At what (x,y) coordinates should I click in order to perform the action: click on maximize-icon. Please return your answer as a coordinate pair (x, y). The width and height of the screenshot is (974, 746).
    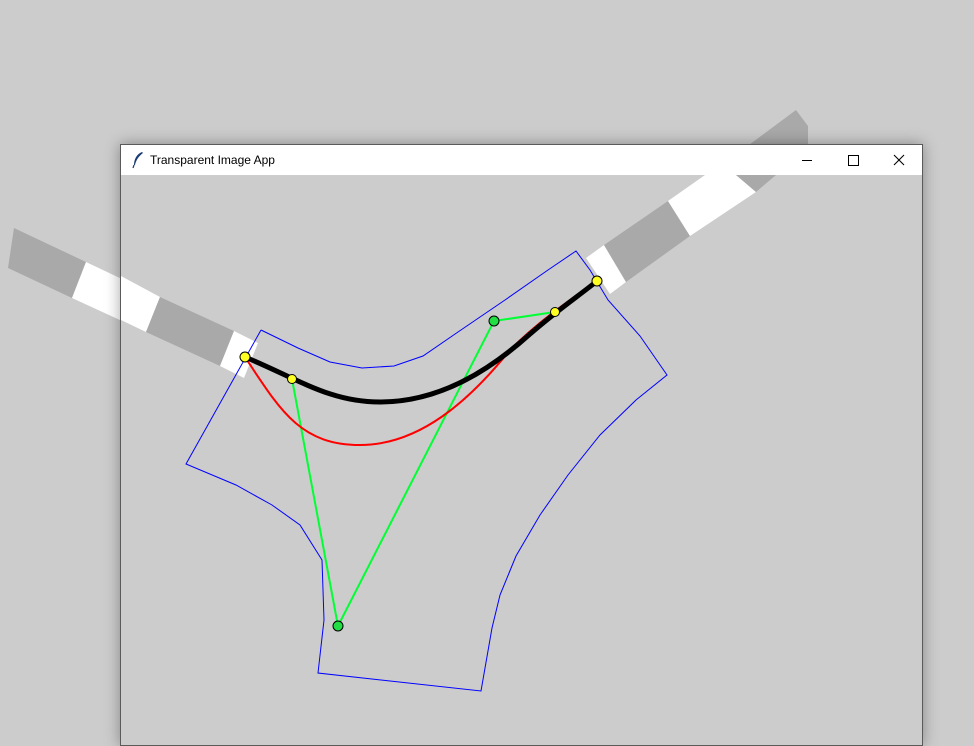
    Looking at the image, I should click on (853, 160).